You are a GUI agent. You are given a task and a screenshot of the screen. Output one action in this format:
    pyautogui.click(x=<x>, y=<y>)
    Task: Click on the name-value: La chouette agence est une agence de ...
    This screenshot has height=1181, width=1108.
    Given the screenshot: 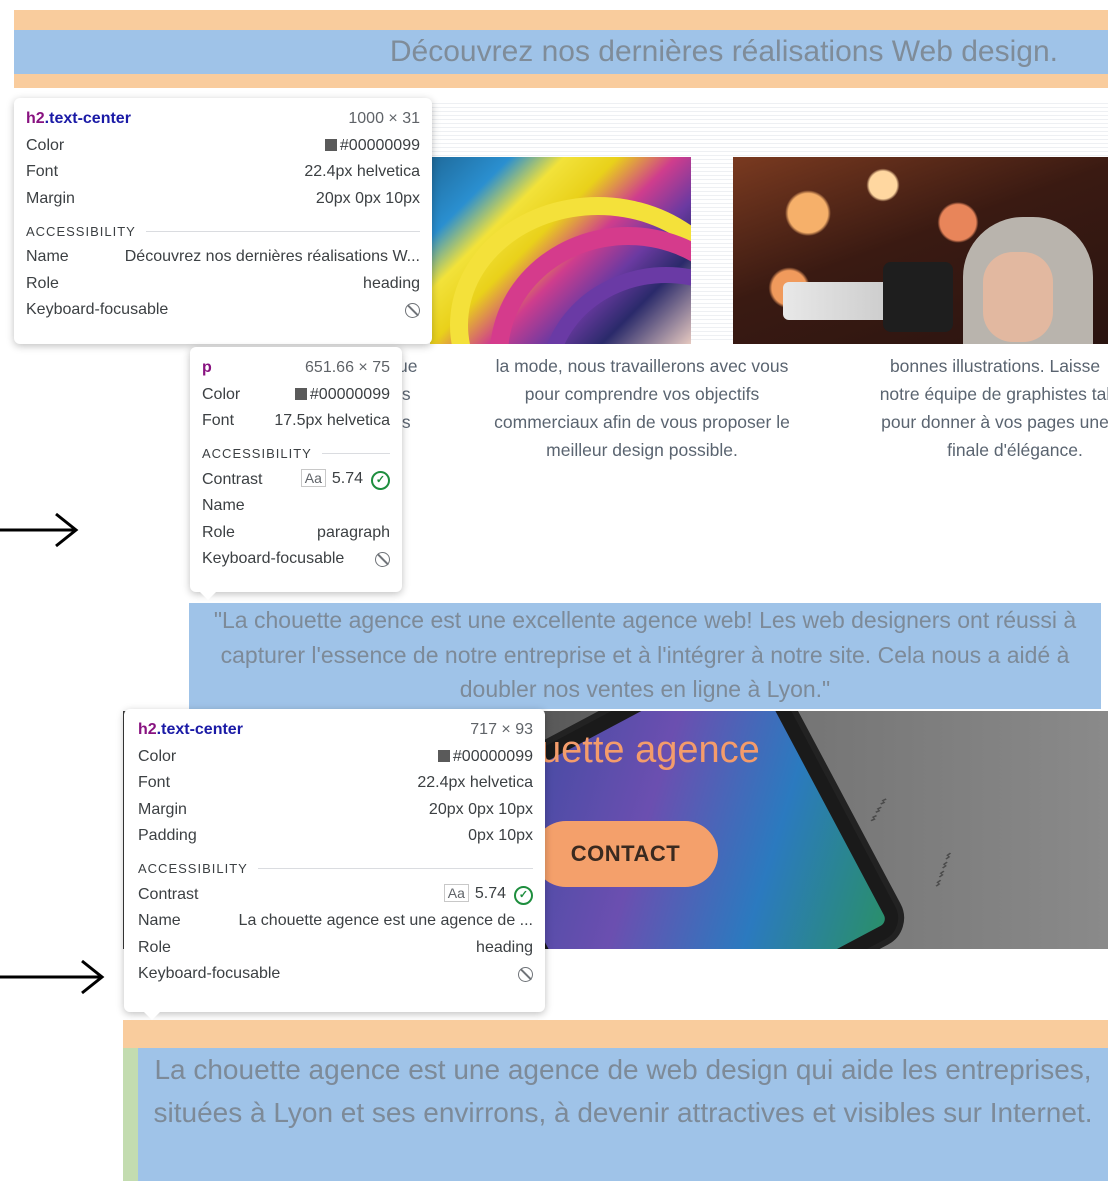 What is the action you would take?
    pyautogui.click(x=385, y=921)
    